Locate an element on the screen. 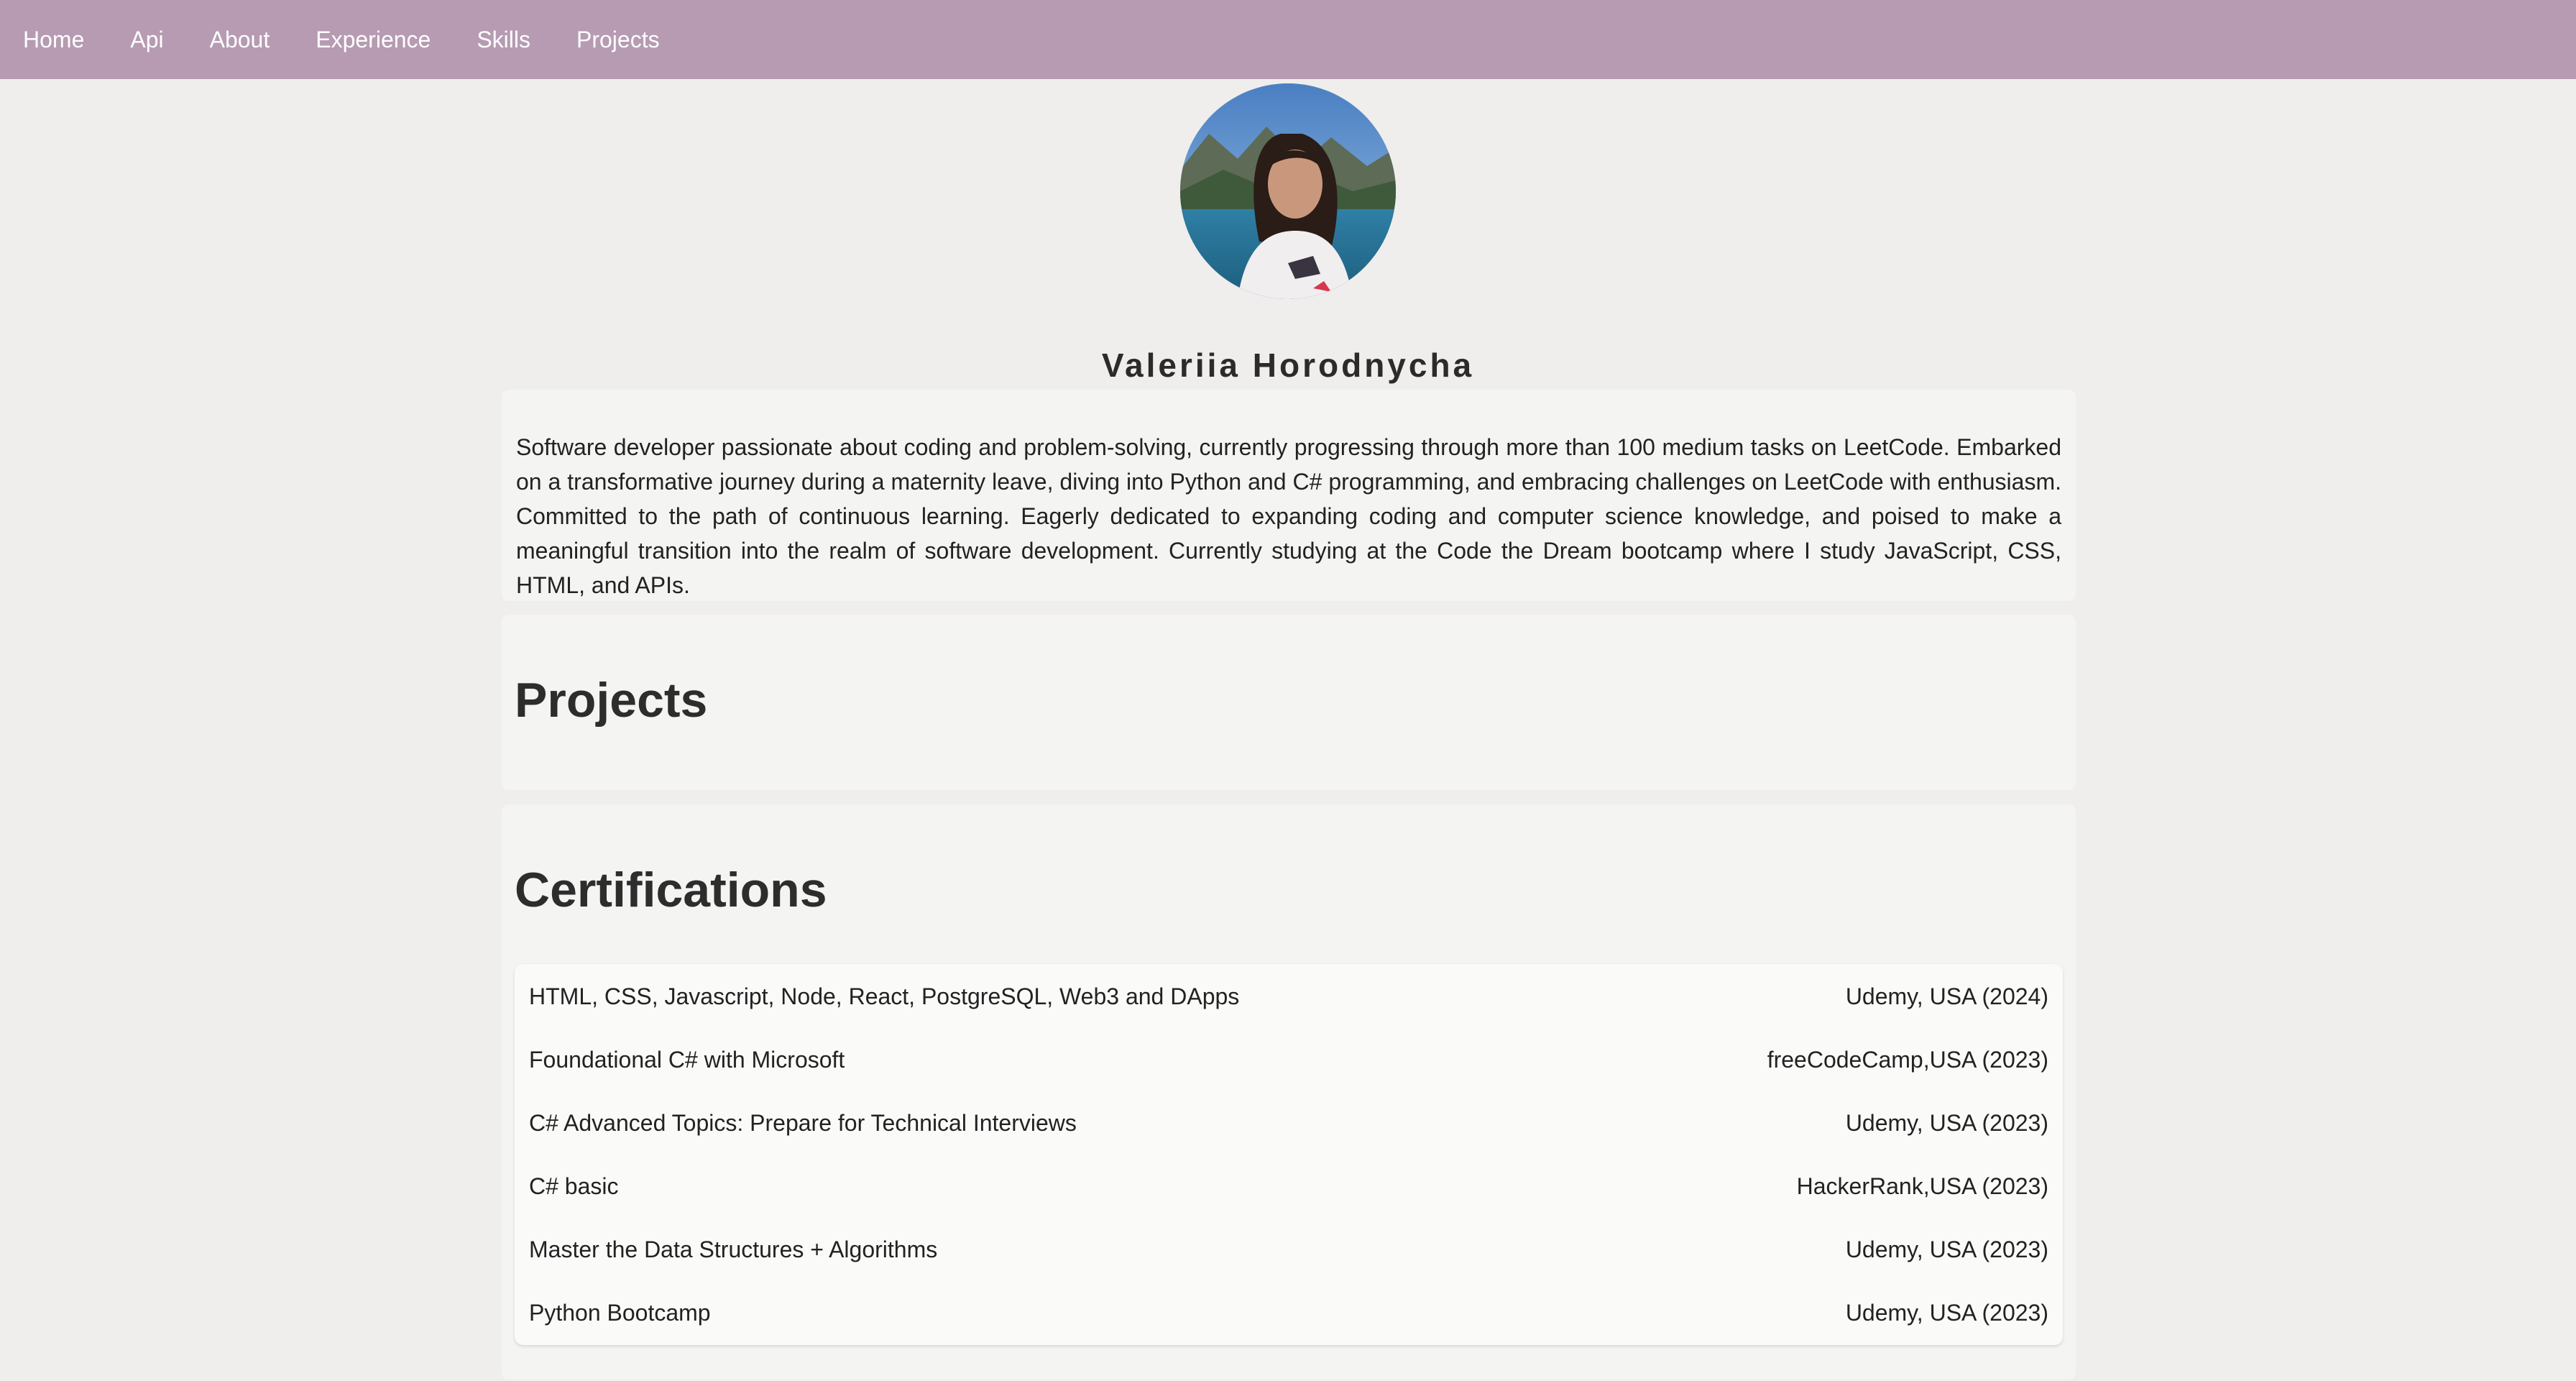 The image size is (2576, 1381). avatar is located at coordinates (1288, 191).